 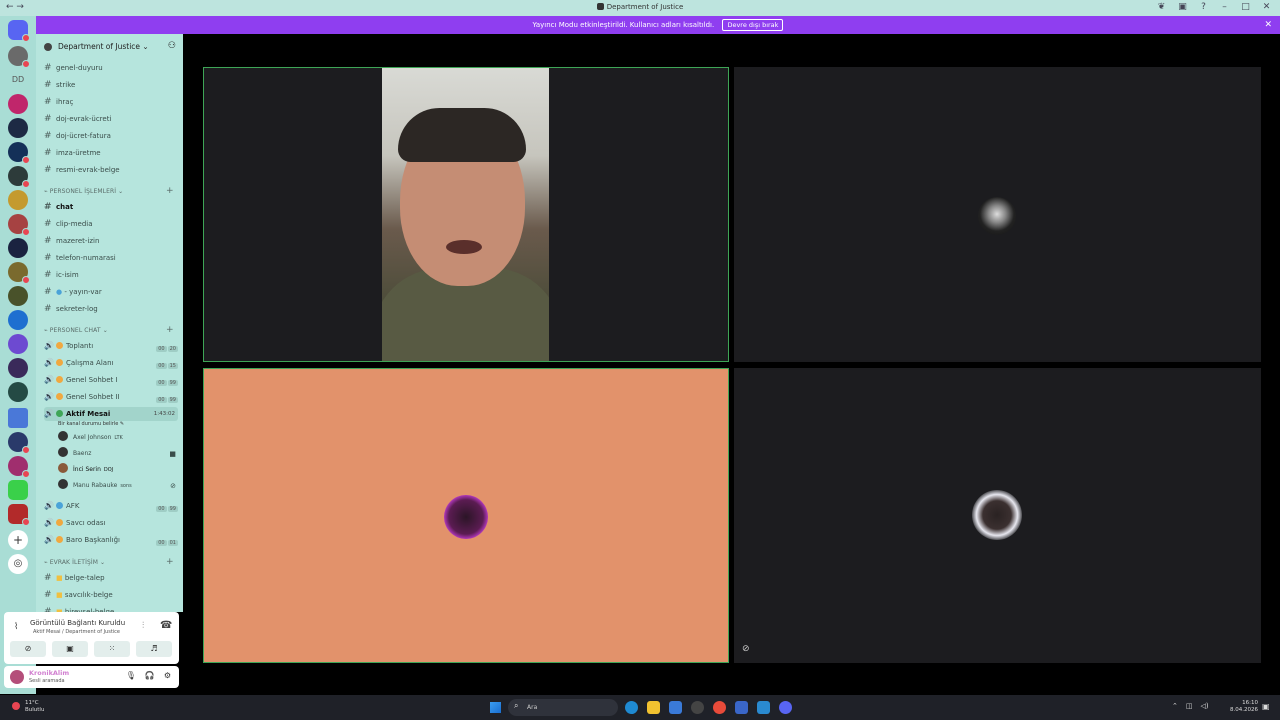 What do you see at coordinates (16, 627) in the screenshot?
I see `signal-icon: ⌇` at bounding box center [16, 627].